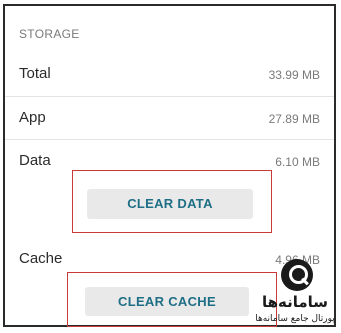 The width and height of the screenshot is (341, 333). What do you see at coordinates (297, 162) in the screenshot?
I see `data-value: 6.10 MB` at bounding box center [297, 162].